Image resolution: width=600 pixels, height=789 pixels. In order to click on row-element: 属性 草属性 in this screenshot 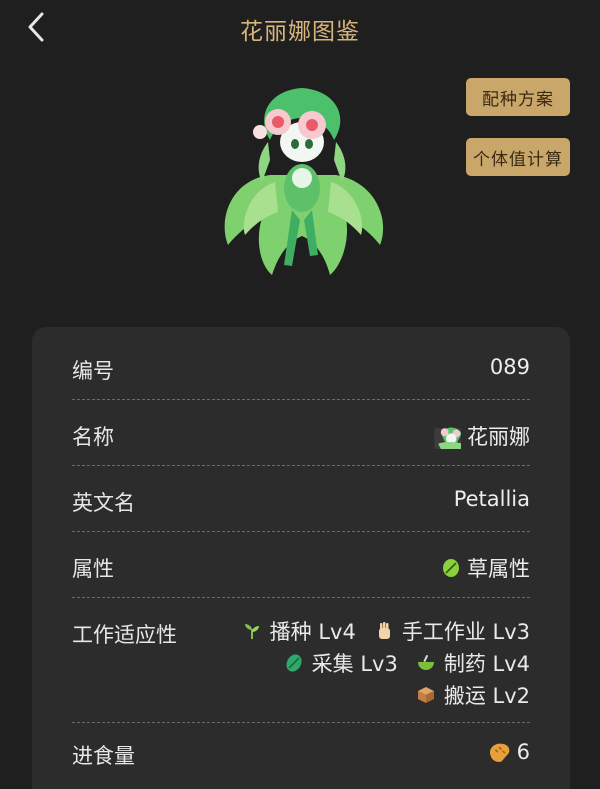, I will do `click(301, 564)`.